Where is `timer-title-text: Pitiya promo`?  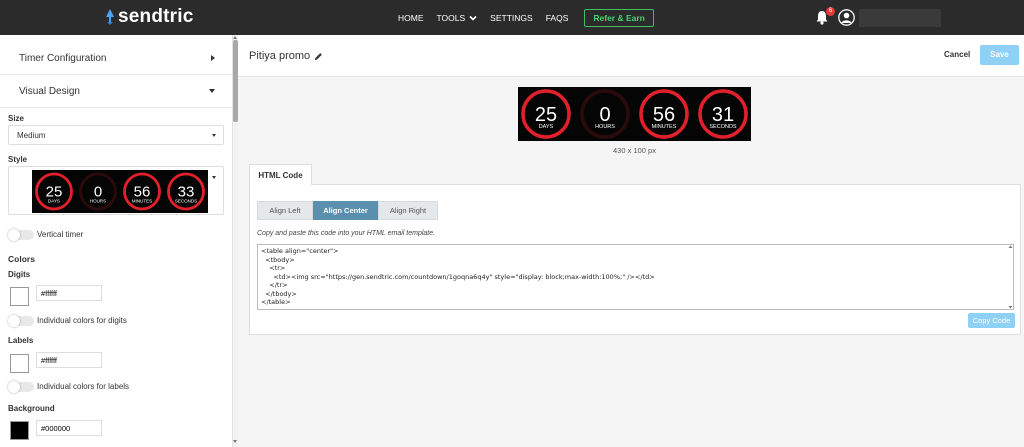
timer-title-text: Pitiya promo is located at coordinates (280, 56).